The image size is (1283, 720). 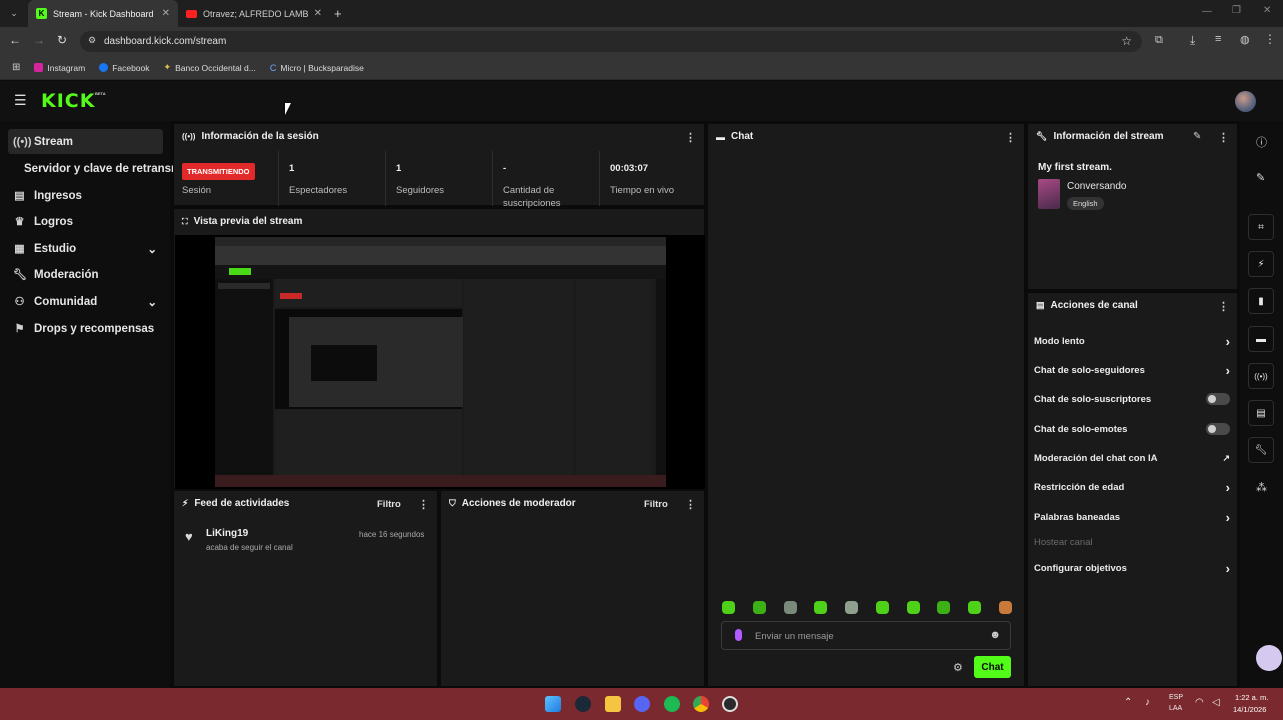 I want to click on action-ai-moderation: Moderación del chat con IA ↗, so click(x=1132, y=458).